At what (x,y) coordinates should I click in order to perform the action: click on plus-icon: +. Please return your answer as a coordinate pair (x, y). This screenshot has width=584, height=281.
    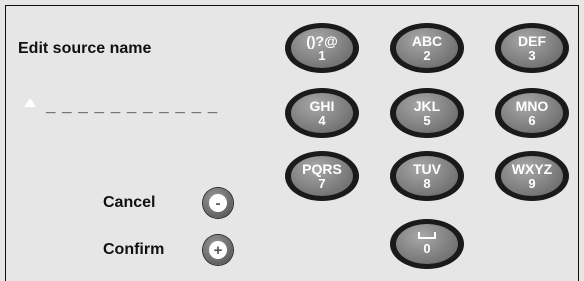
    Looking at the image, I should click on (218, 250).